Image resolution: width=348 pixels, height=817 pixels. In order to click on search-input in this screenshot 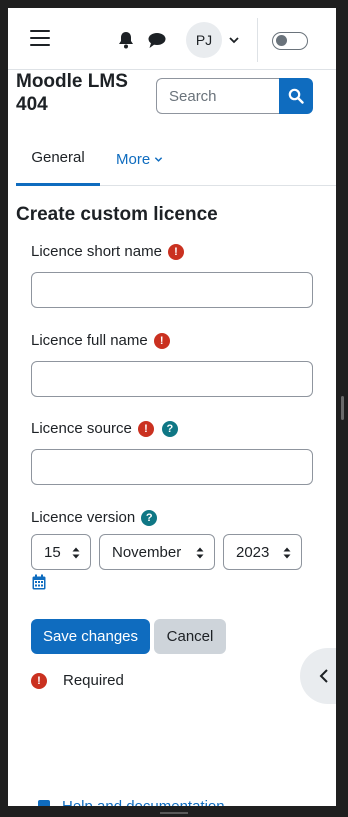, I will do `click(218, 96)`.